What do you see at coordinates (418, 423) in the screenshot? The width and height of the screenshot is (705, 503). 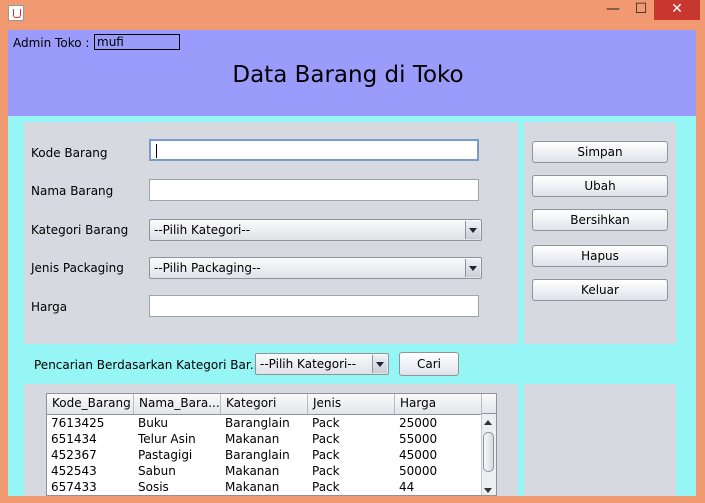 I see `table-cell: 25000` at bounding box center [418, 423].